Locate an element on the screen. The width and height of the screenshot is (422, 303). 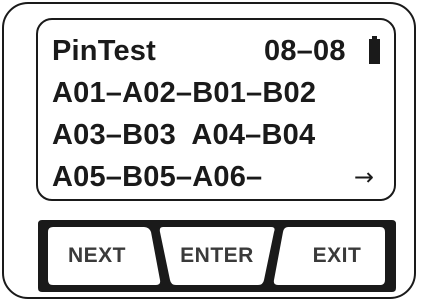
battery-body is located at coordinates (374, 51).